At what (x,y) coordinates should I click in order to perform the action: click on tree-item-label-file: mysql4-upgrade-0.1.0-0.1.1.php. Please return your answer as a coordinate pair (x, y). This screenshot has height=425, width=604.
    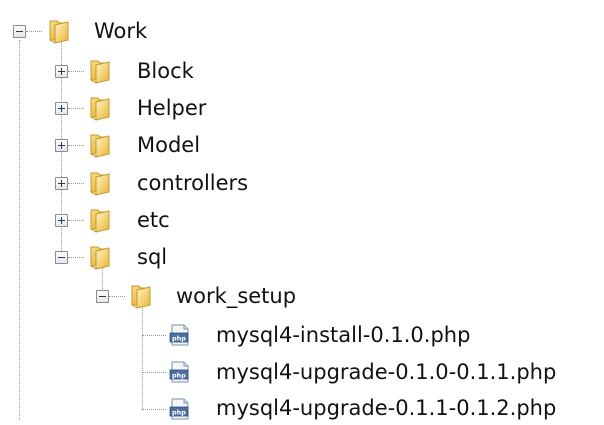
    Looking at the image, I should click on (386, 372).